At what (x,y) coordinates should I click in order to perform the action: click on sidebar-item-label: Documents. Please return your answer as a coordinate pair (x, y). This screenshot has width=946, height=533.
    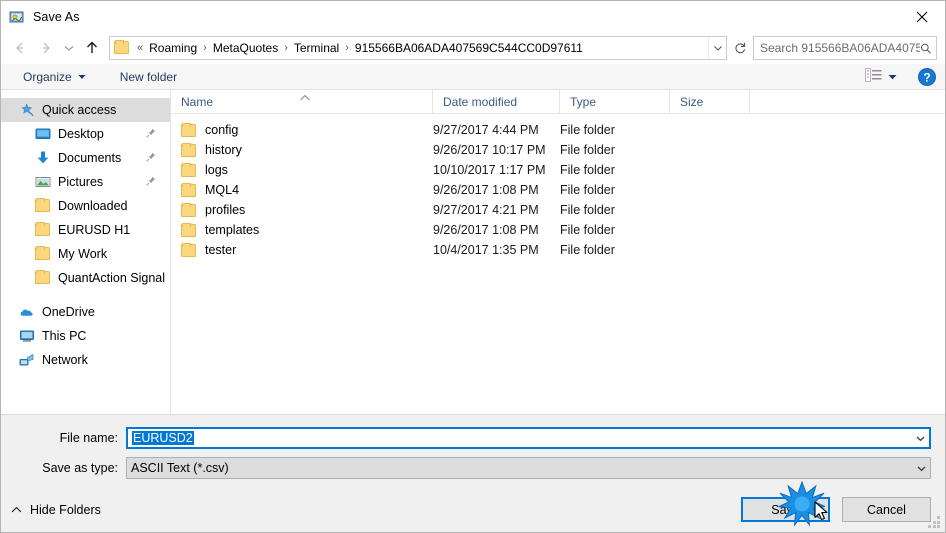
    Looking at the image, I should click on (90, 158).